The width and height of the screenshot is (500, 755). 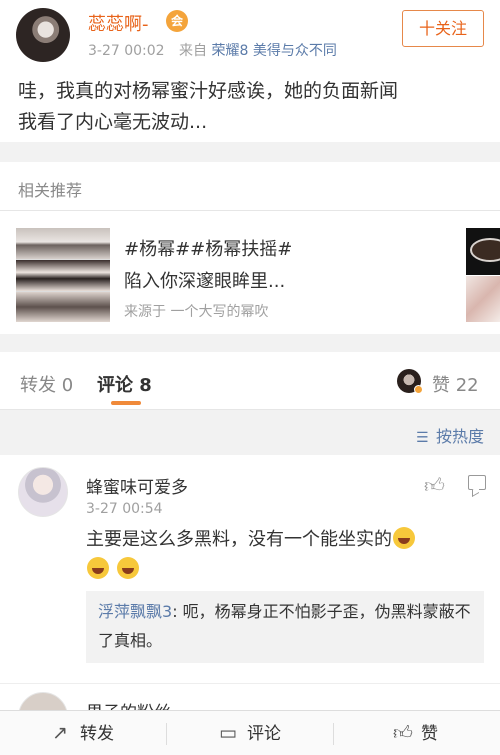 I want to click on recommendation-title: 相关推荐, so click(x=50, y=190).